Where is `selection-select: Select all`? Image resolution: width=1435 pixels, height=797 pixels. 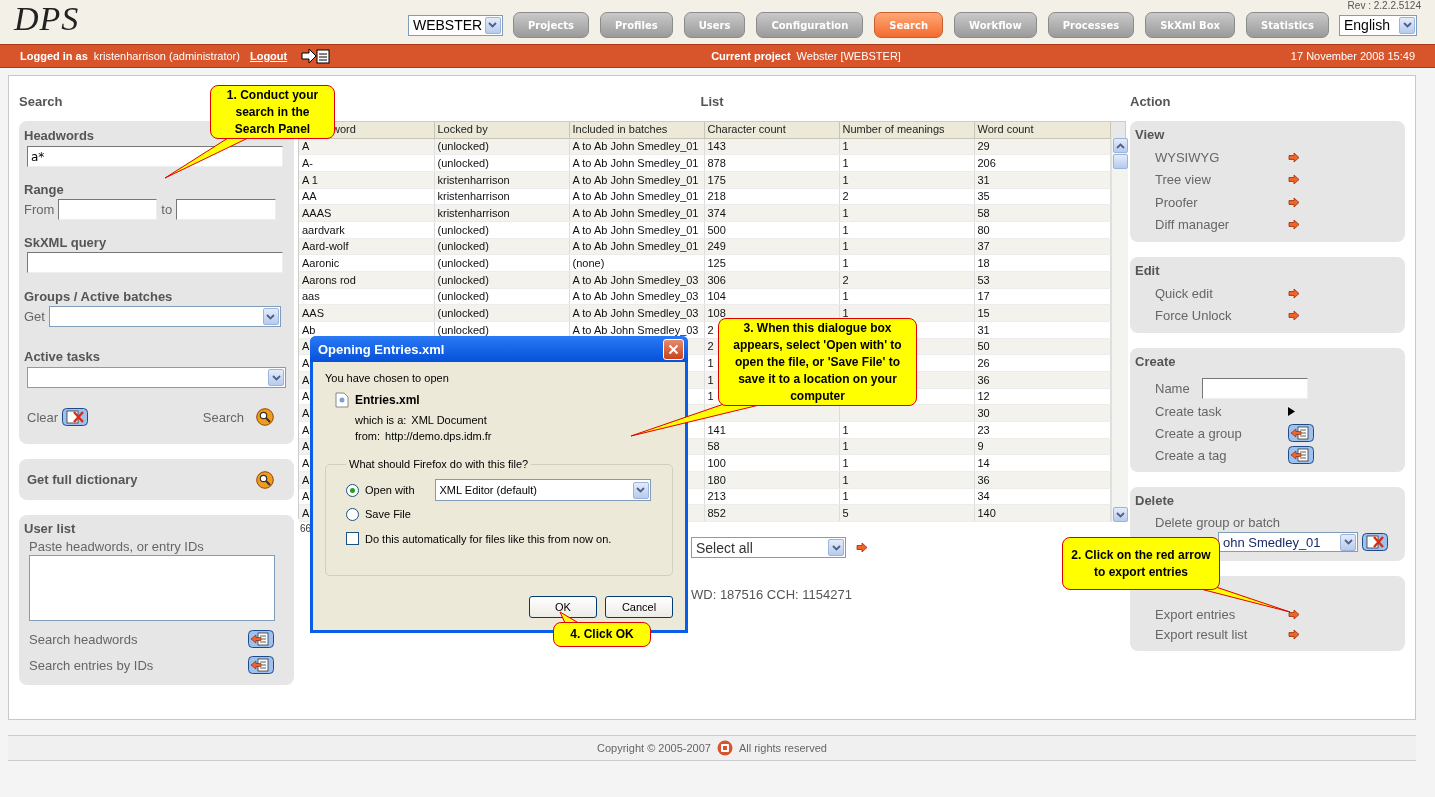
selection-select: Select all is located at coordinates (768, 547).